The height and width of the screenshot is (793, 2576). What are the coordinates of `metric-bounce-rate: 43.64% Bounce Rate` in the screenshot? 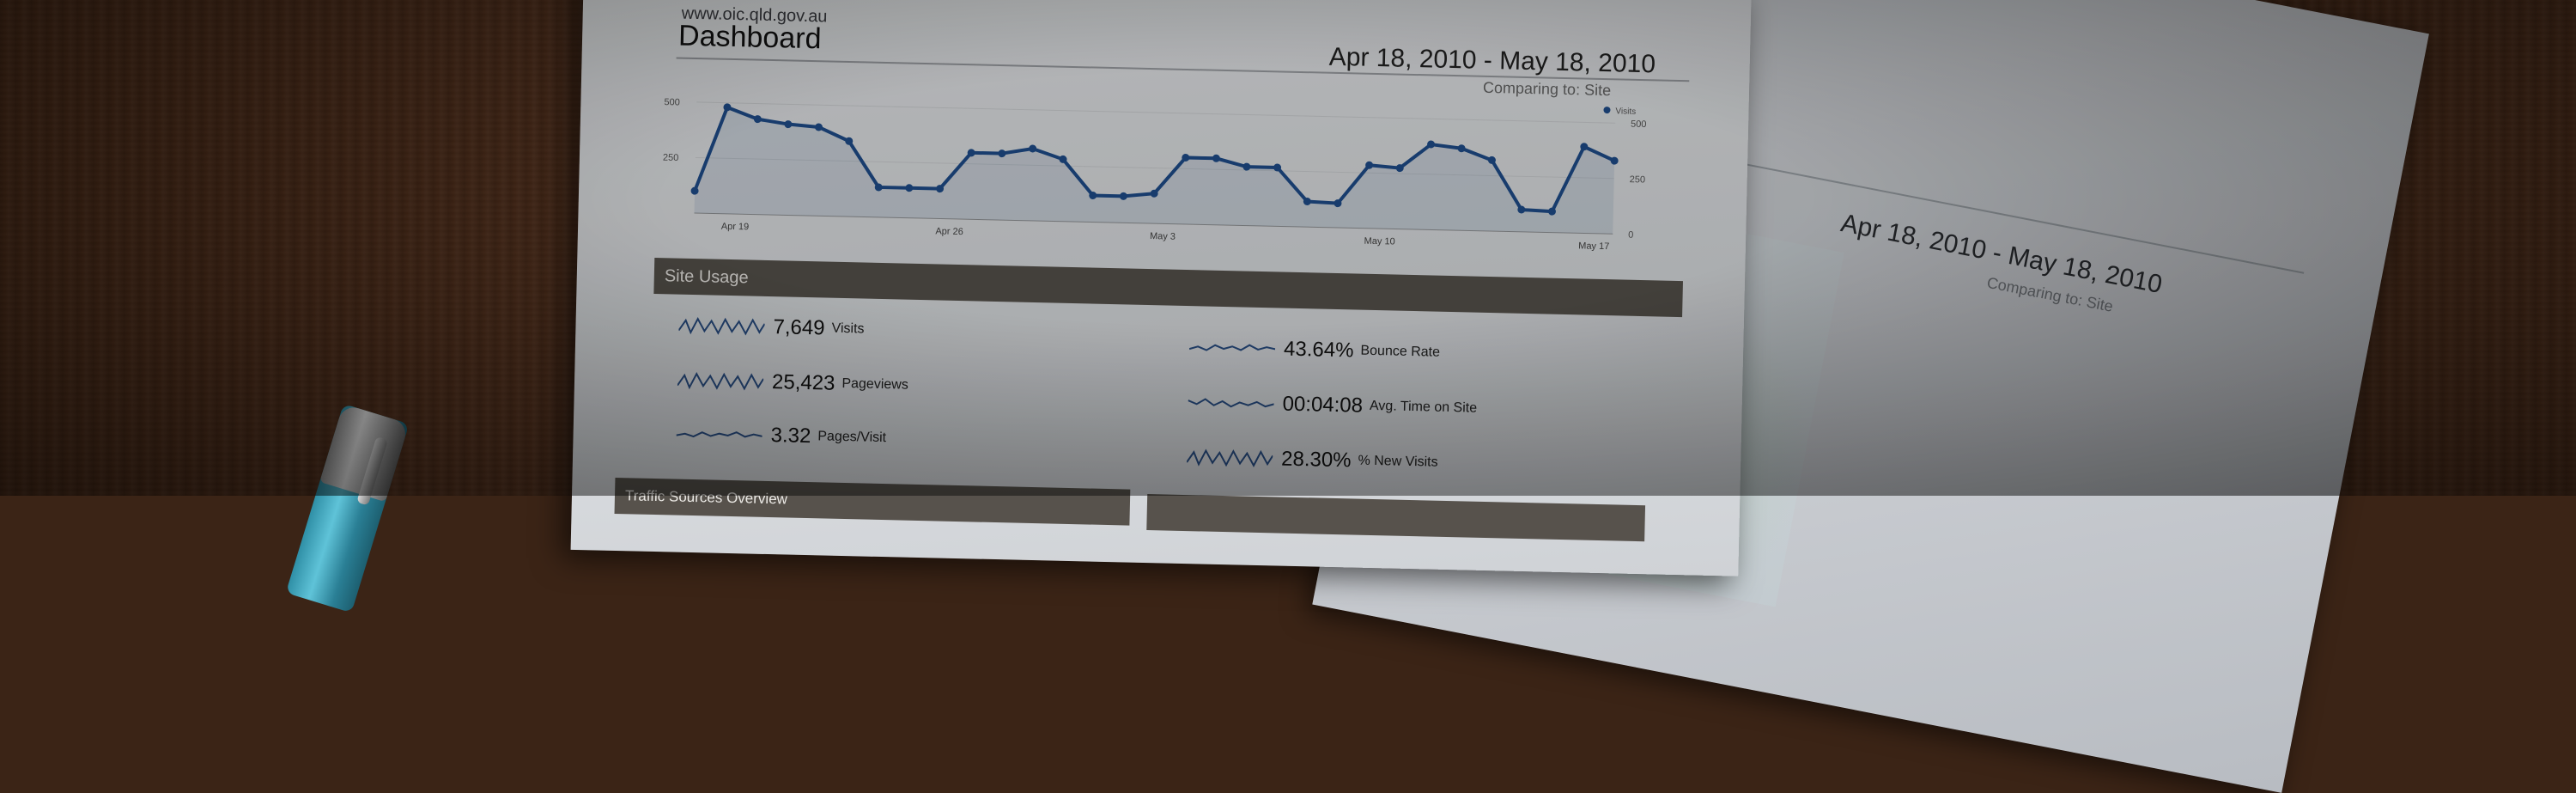 It's located at (1314, 350).